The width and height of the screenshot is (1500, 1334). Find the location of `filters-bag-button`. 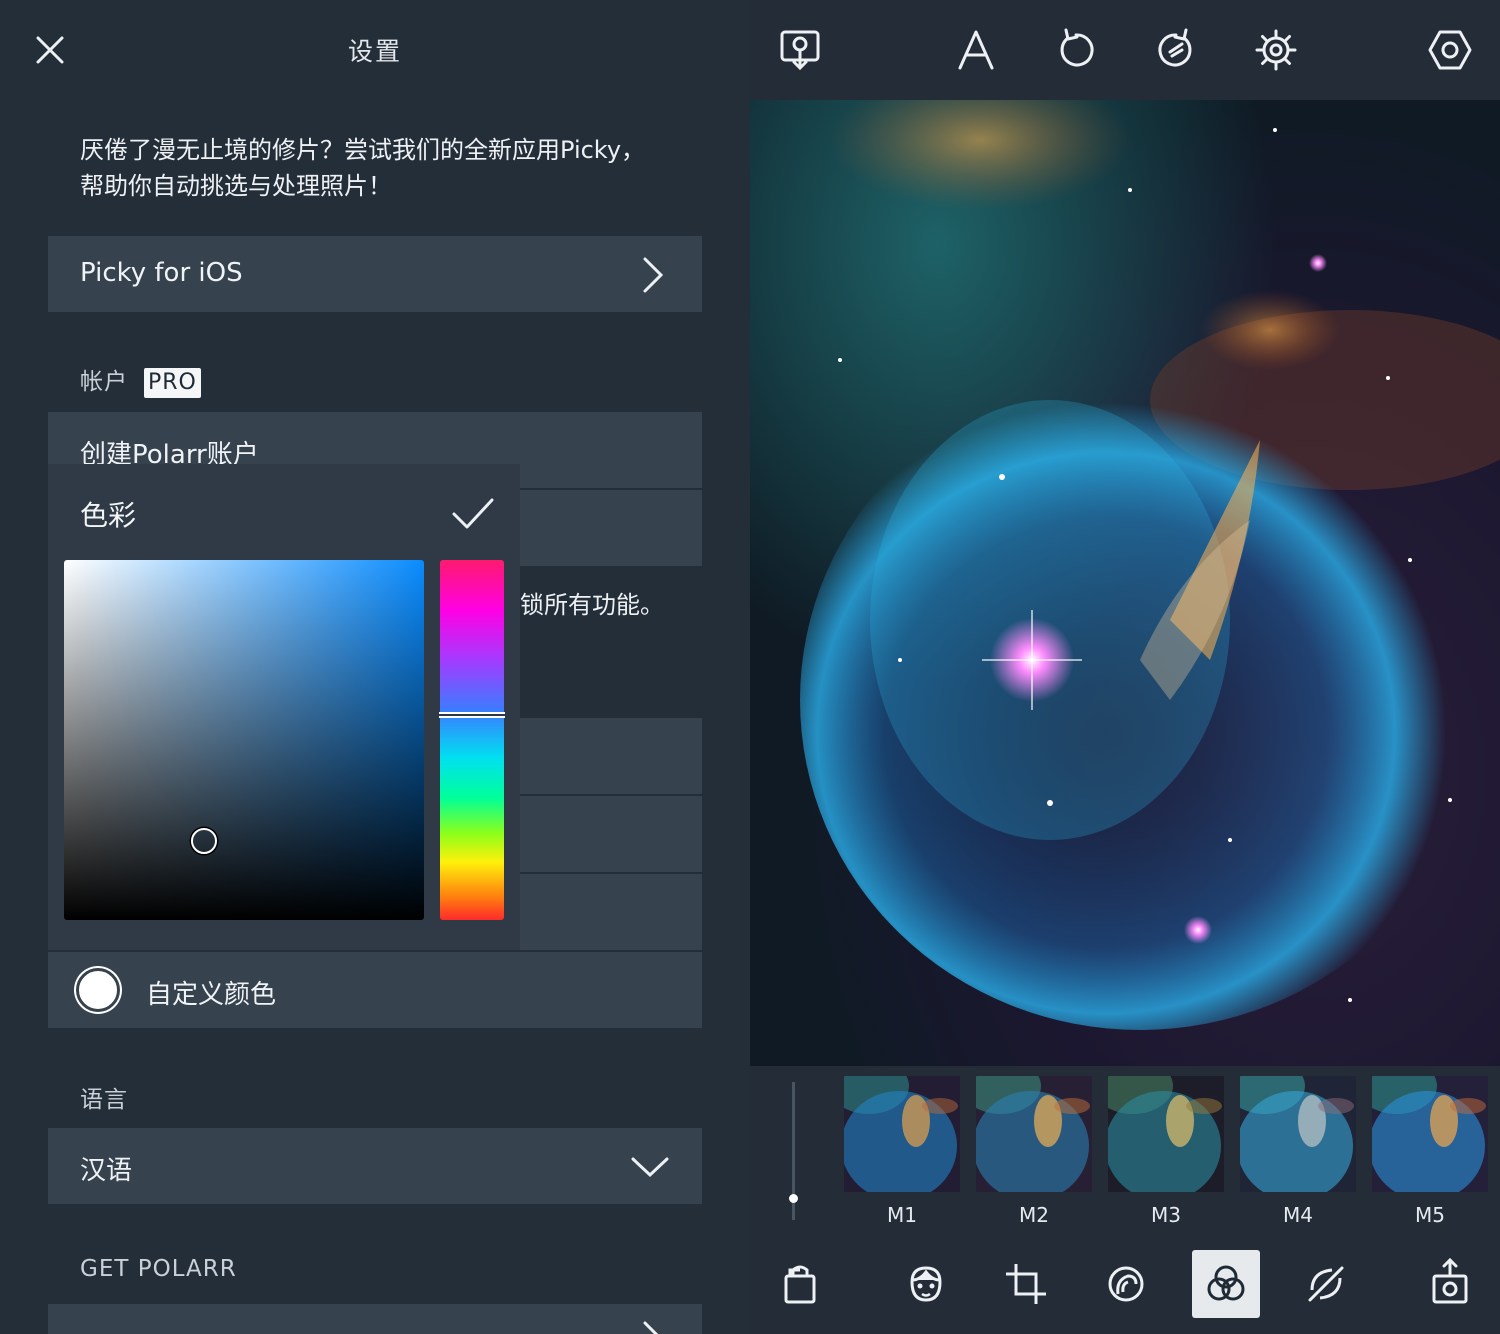

filters-bag-button is located at coordinates (800, 1284).